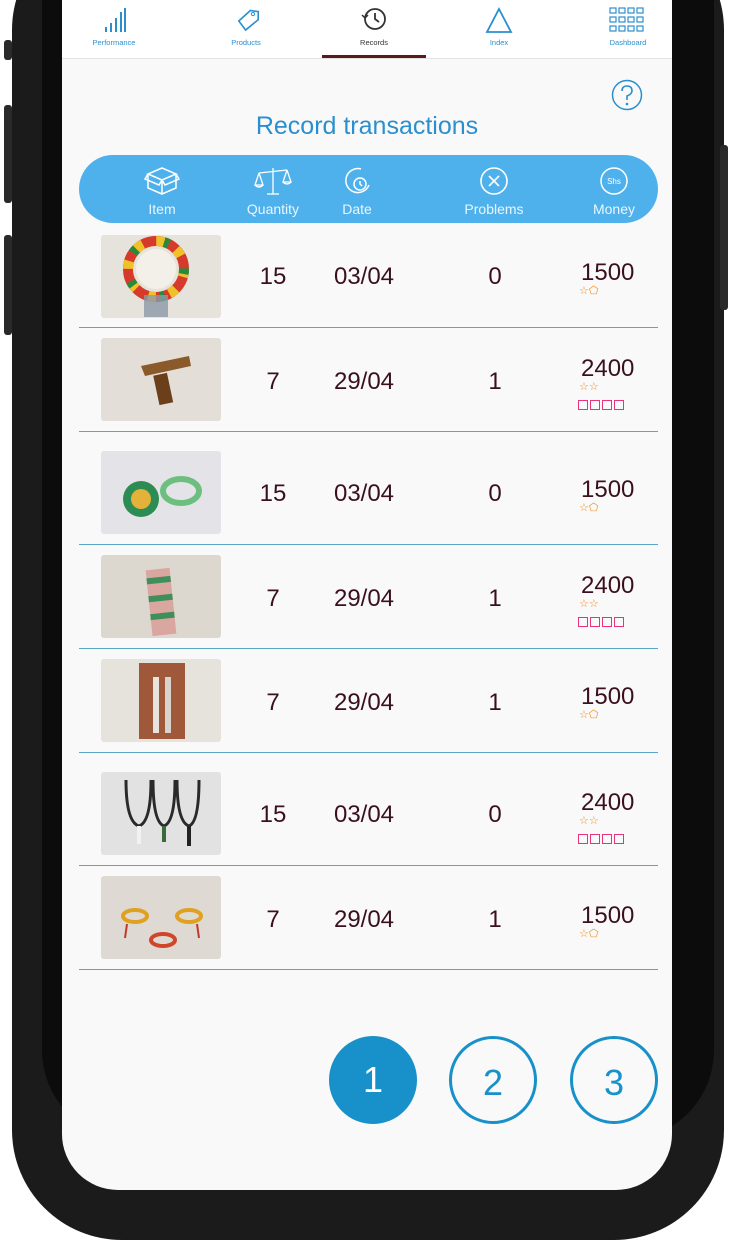  What do you see at coordinates (626, 19) in the screenshot?
I see `grid-icon` at bounding box center [626, 19].